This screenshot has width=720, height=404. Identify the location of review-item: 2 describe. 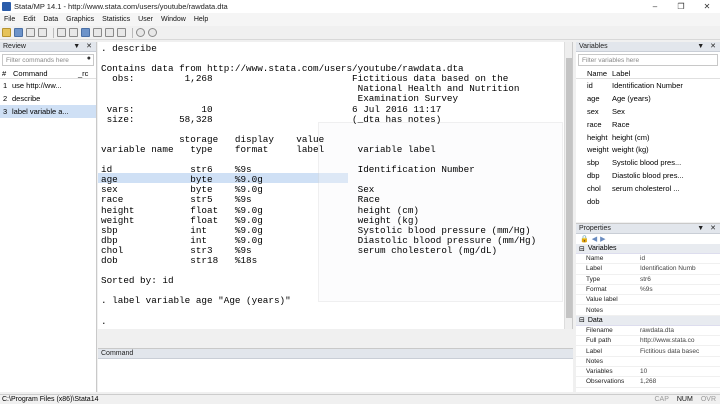
(48, 98).